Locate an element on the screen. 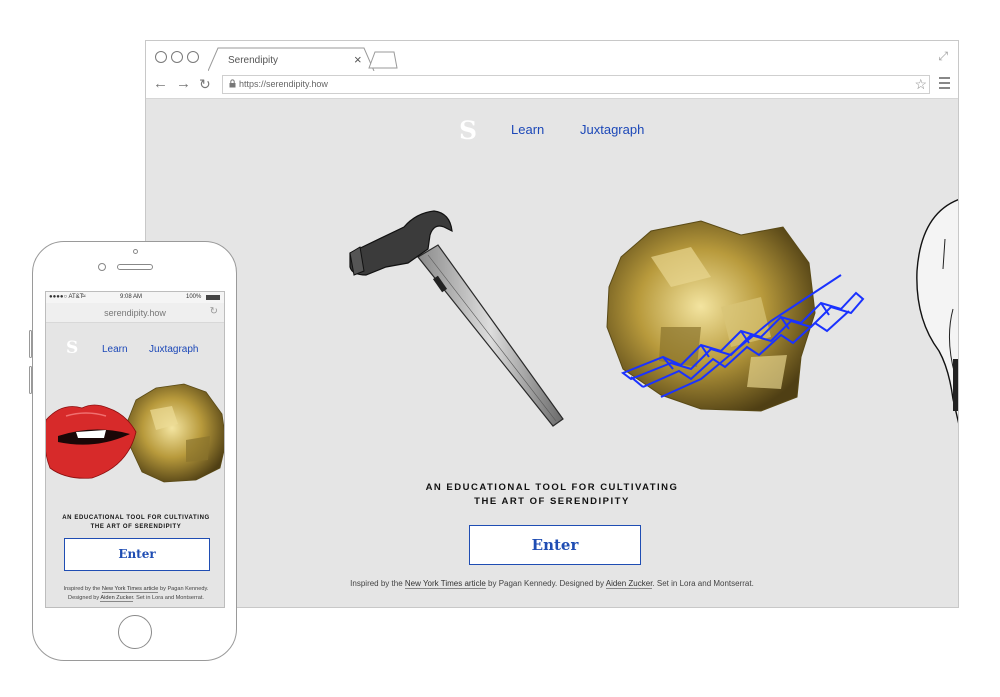 This screenshot has height=697, width=1000. hammer-image is located at coordinates (456, 318).